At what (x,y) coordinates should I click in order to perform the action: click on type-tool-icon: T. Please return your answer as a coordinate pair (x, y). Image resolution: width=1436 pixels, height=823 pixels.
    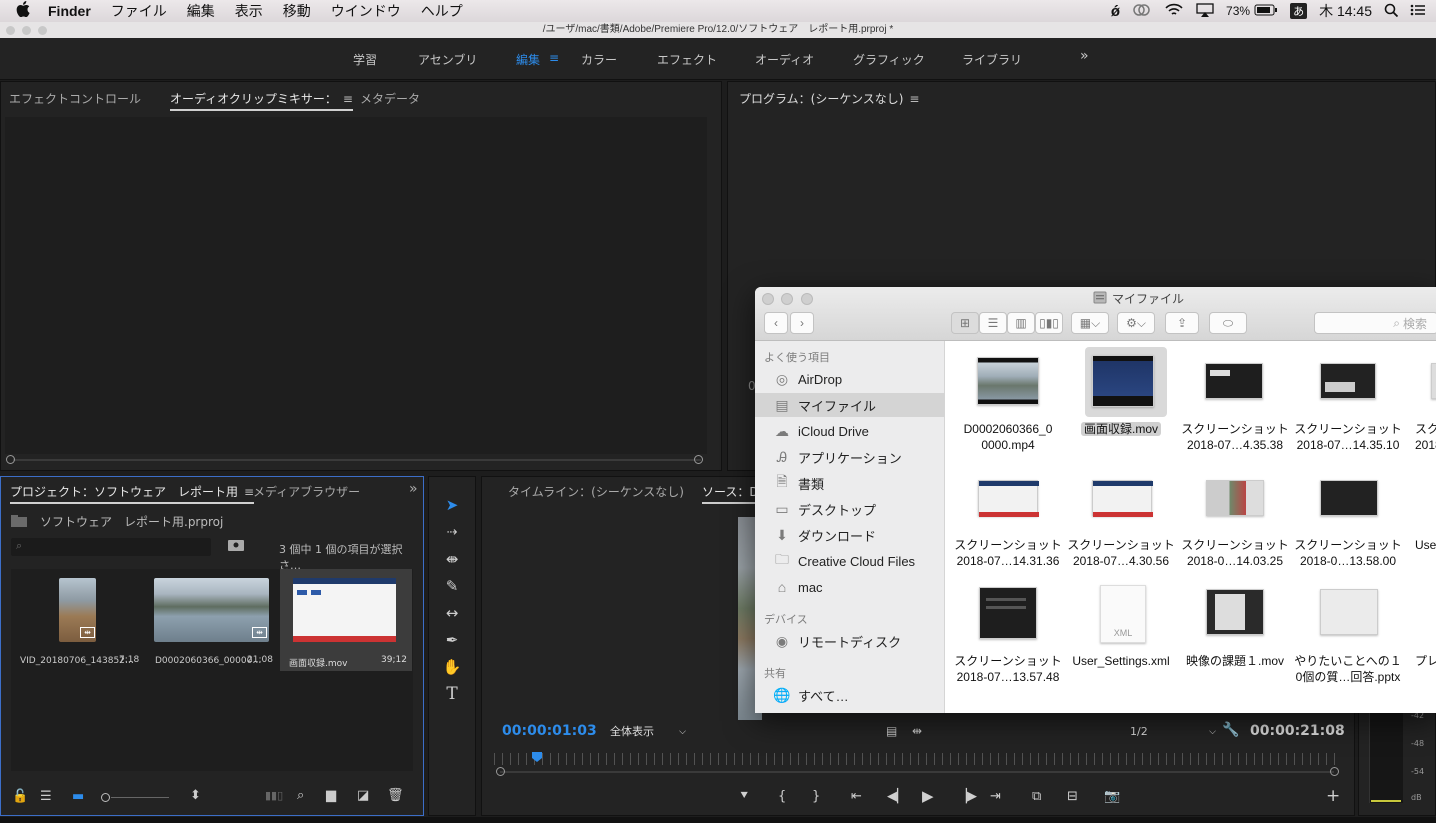
    Looking at the image, I should click on (452, 694).